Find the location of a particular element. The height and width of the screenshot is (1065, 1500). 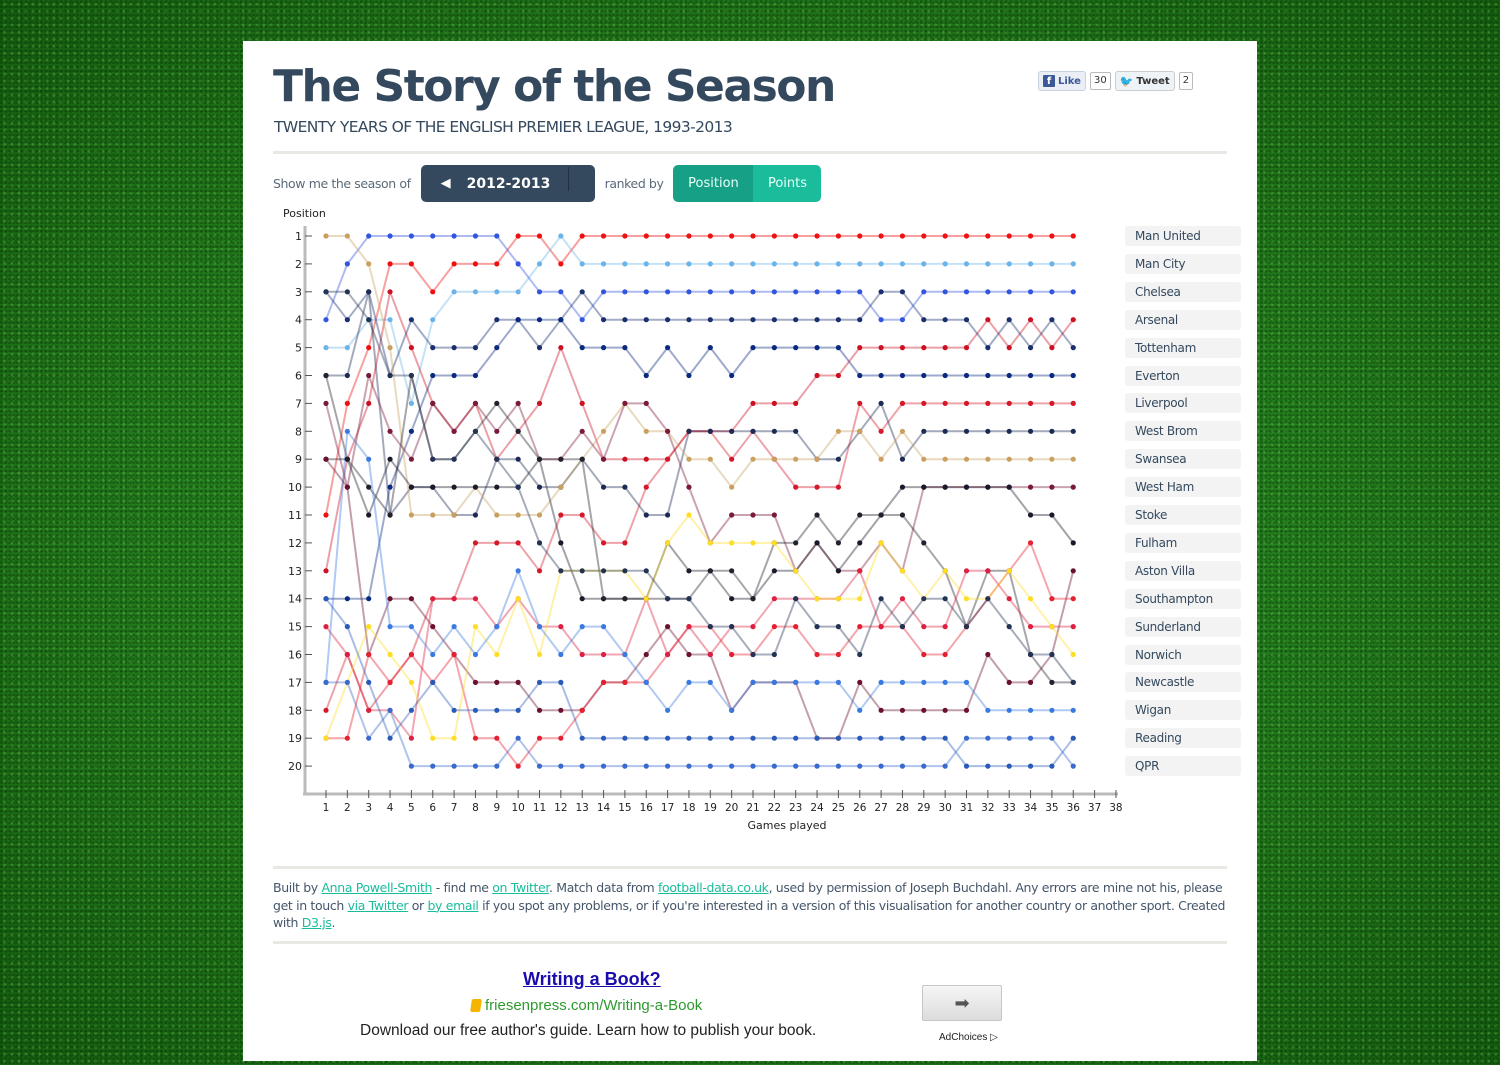

data-point-west-brom is located at coordinates (1009, 431).